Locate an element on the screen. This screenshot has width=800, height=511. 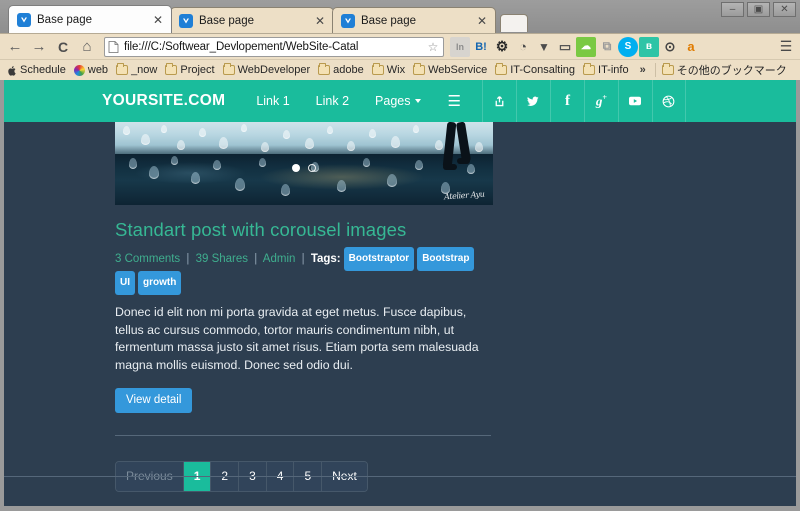
browser-tab-1: Base page ✕ is located at coordinates (90, 19).